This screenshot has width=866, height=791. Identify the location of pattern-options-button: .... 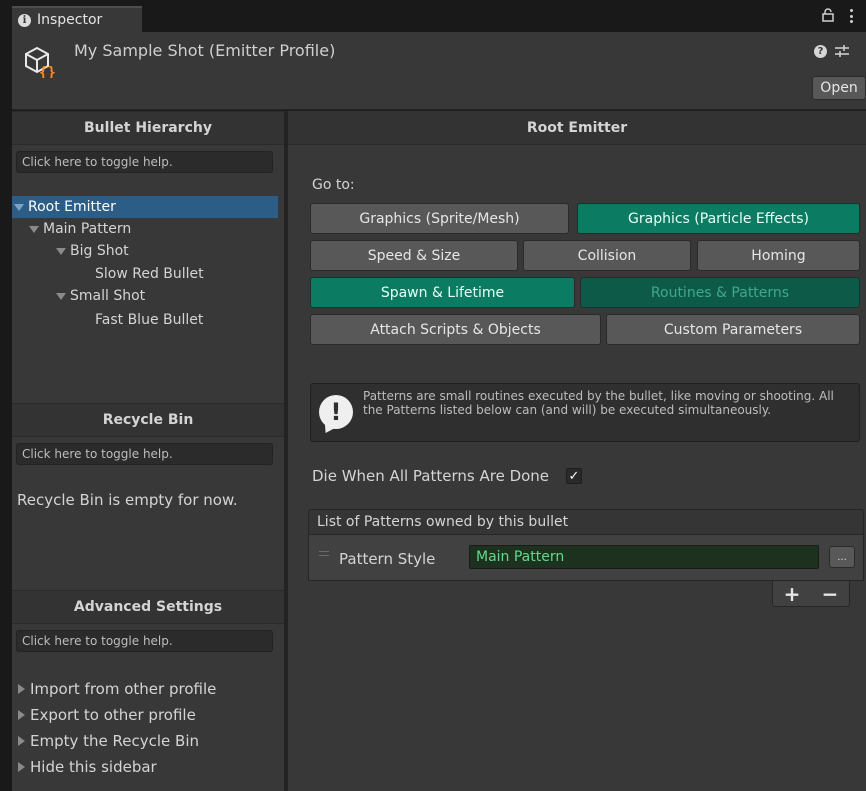
(842, 557).